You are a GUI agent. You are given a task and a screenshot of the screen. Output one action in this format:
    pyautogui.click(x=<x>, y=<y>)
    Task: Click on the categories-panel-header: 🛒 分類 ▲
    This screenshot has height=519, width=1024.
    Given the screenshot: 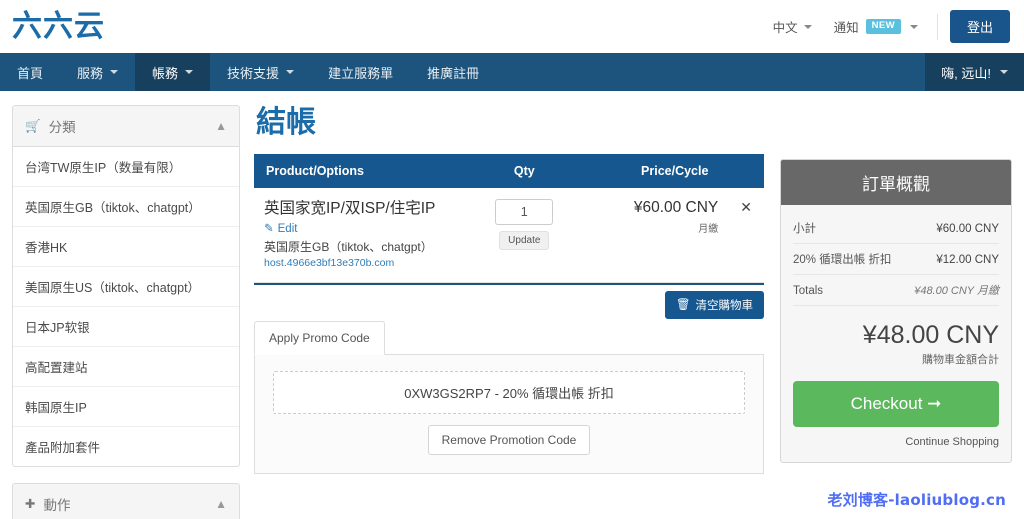 What is the action you would take?
    pyautogui.click(x=126, y=126)
    